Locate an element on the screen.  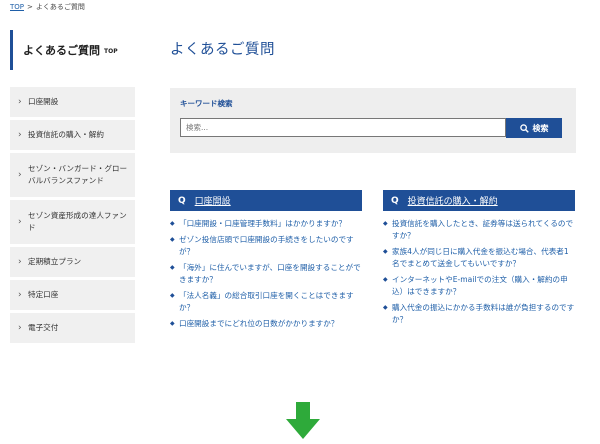
faq-item: ◆ ゼゾン投信店頭で口座開設の手続きをしたいのですが？ is located at coordinates (266, 246).